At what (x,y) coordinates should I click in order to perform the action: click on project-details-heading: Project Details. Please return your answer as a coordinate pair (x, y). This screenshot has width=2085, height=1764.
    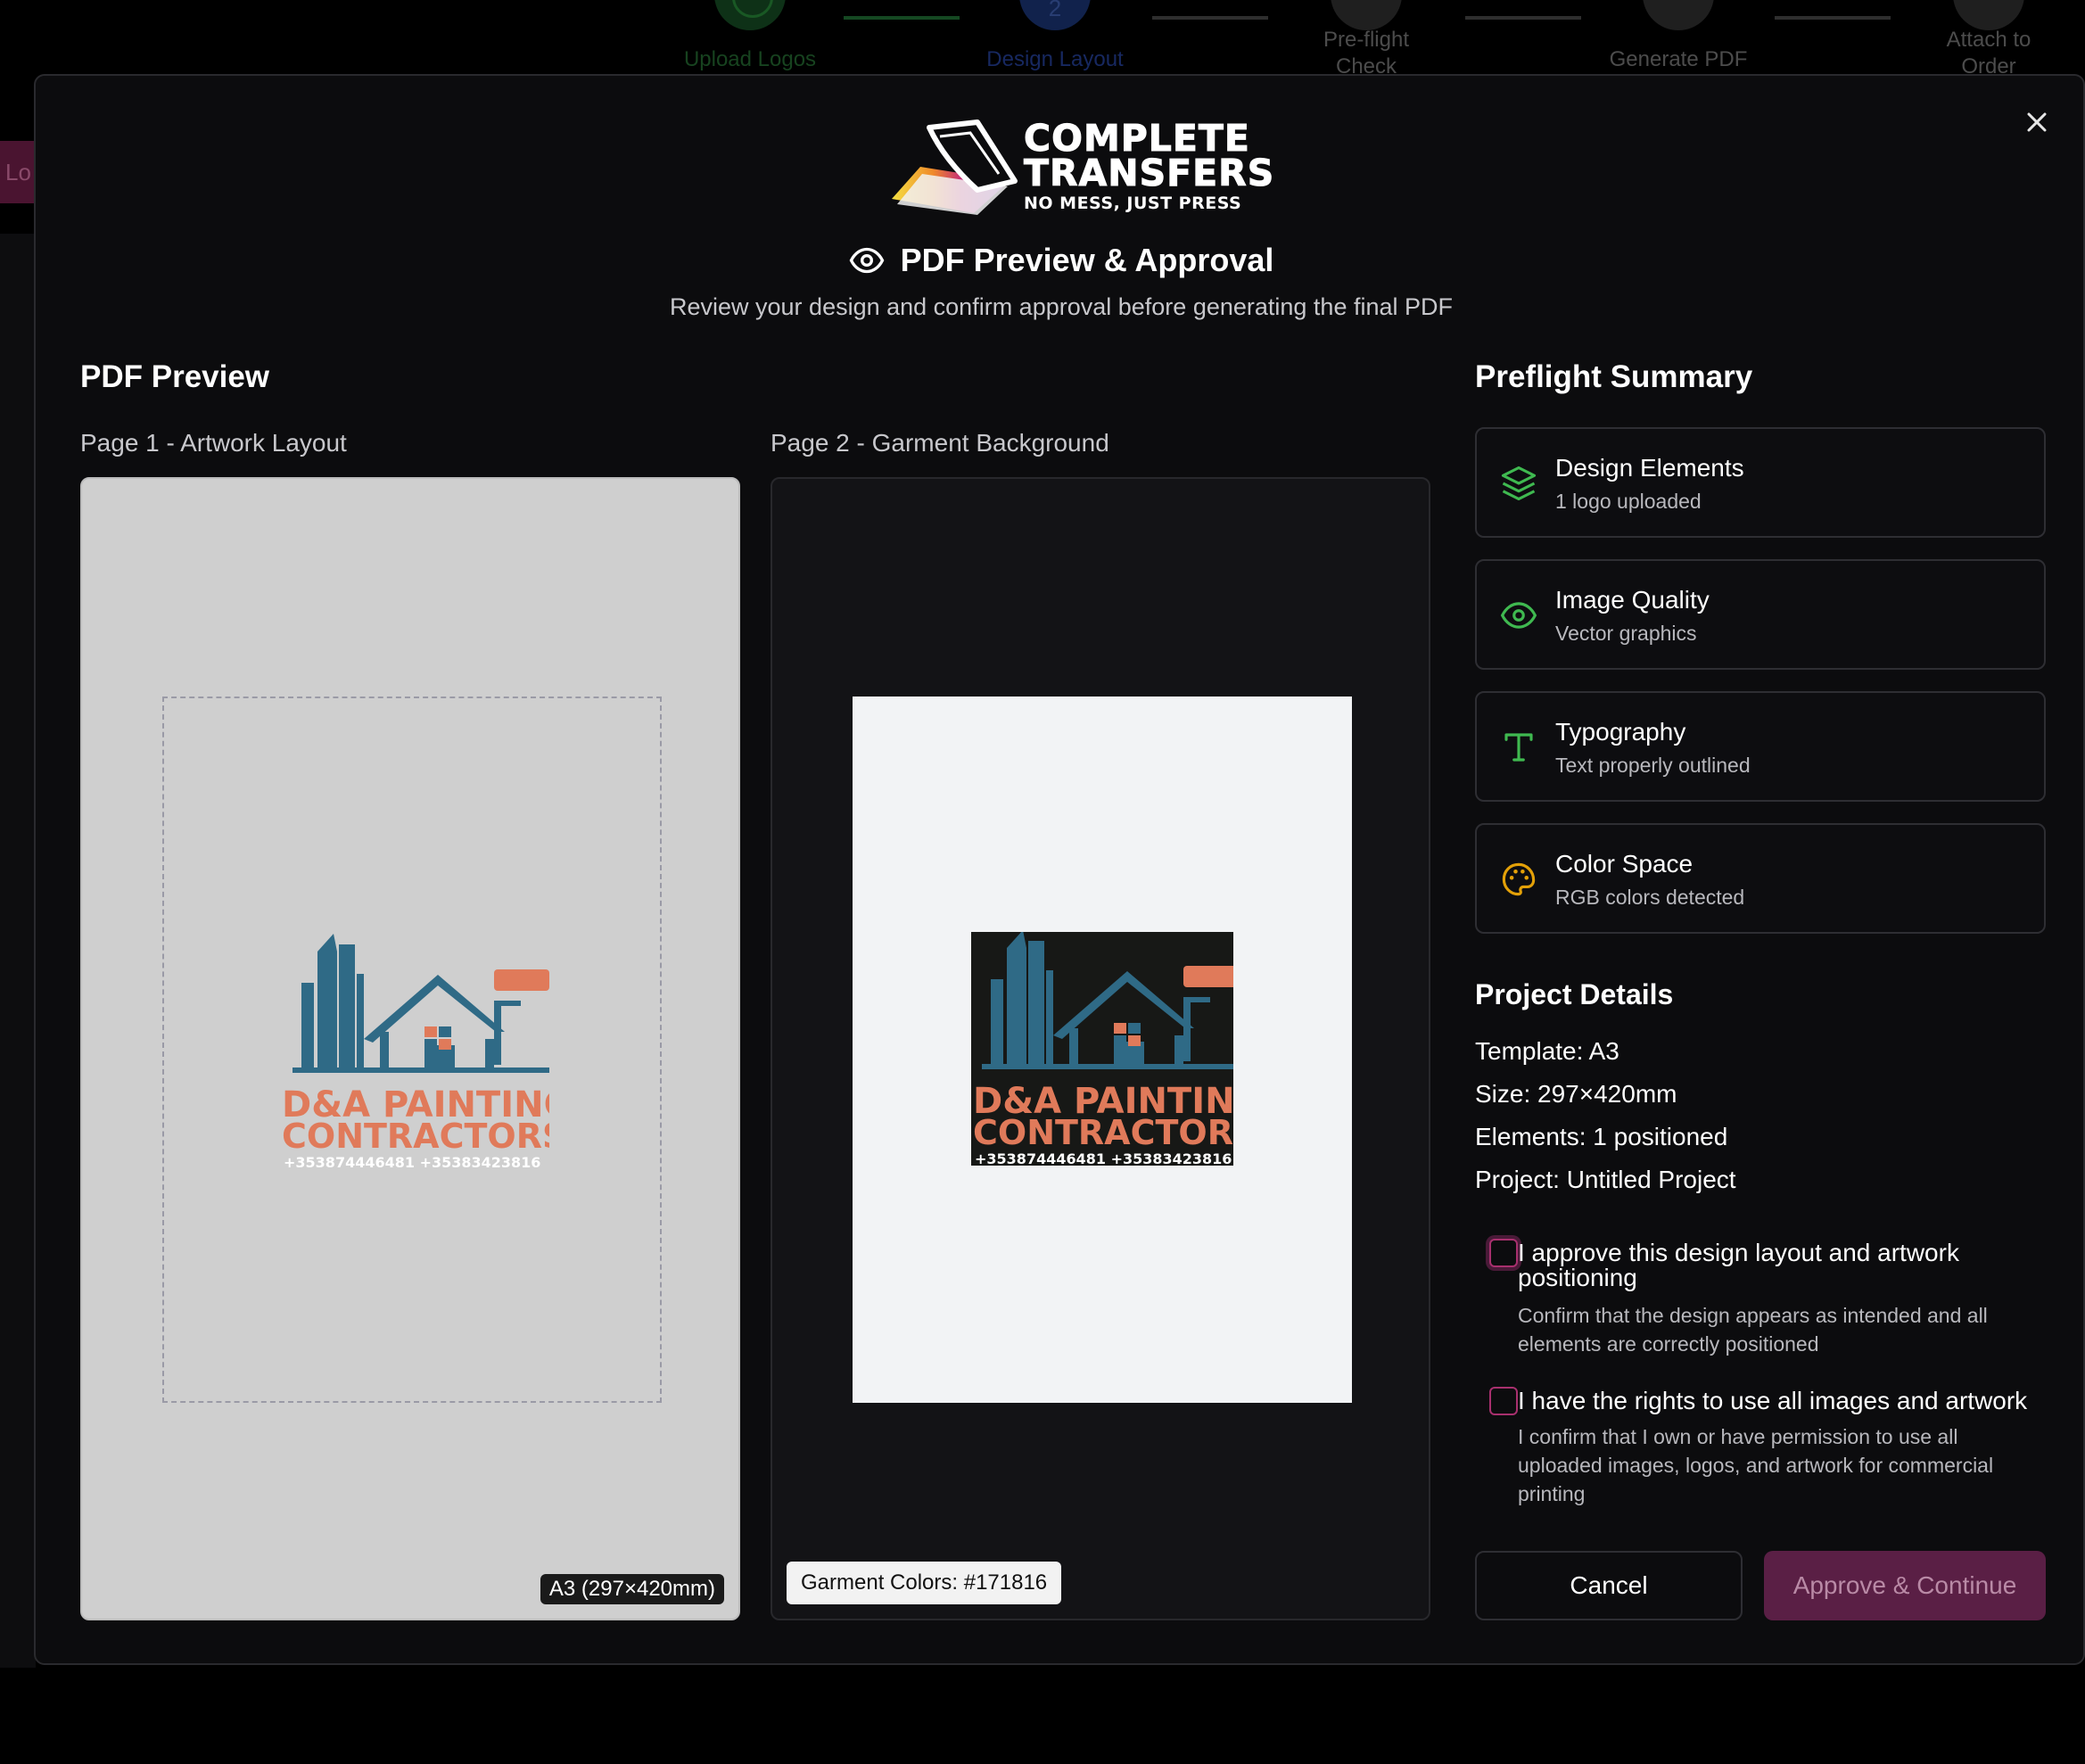
    Looking at the image, I should click on (1574, 994).